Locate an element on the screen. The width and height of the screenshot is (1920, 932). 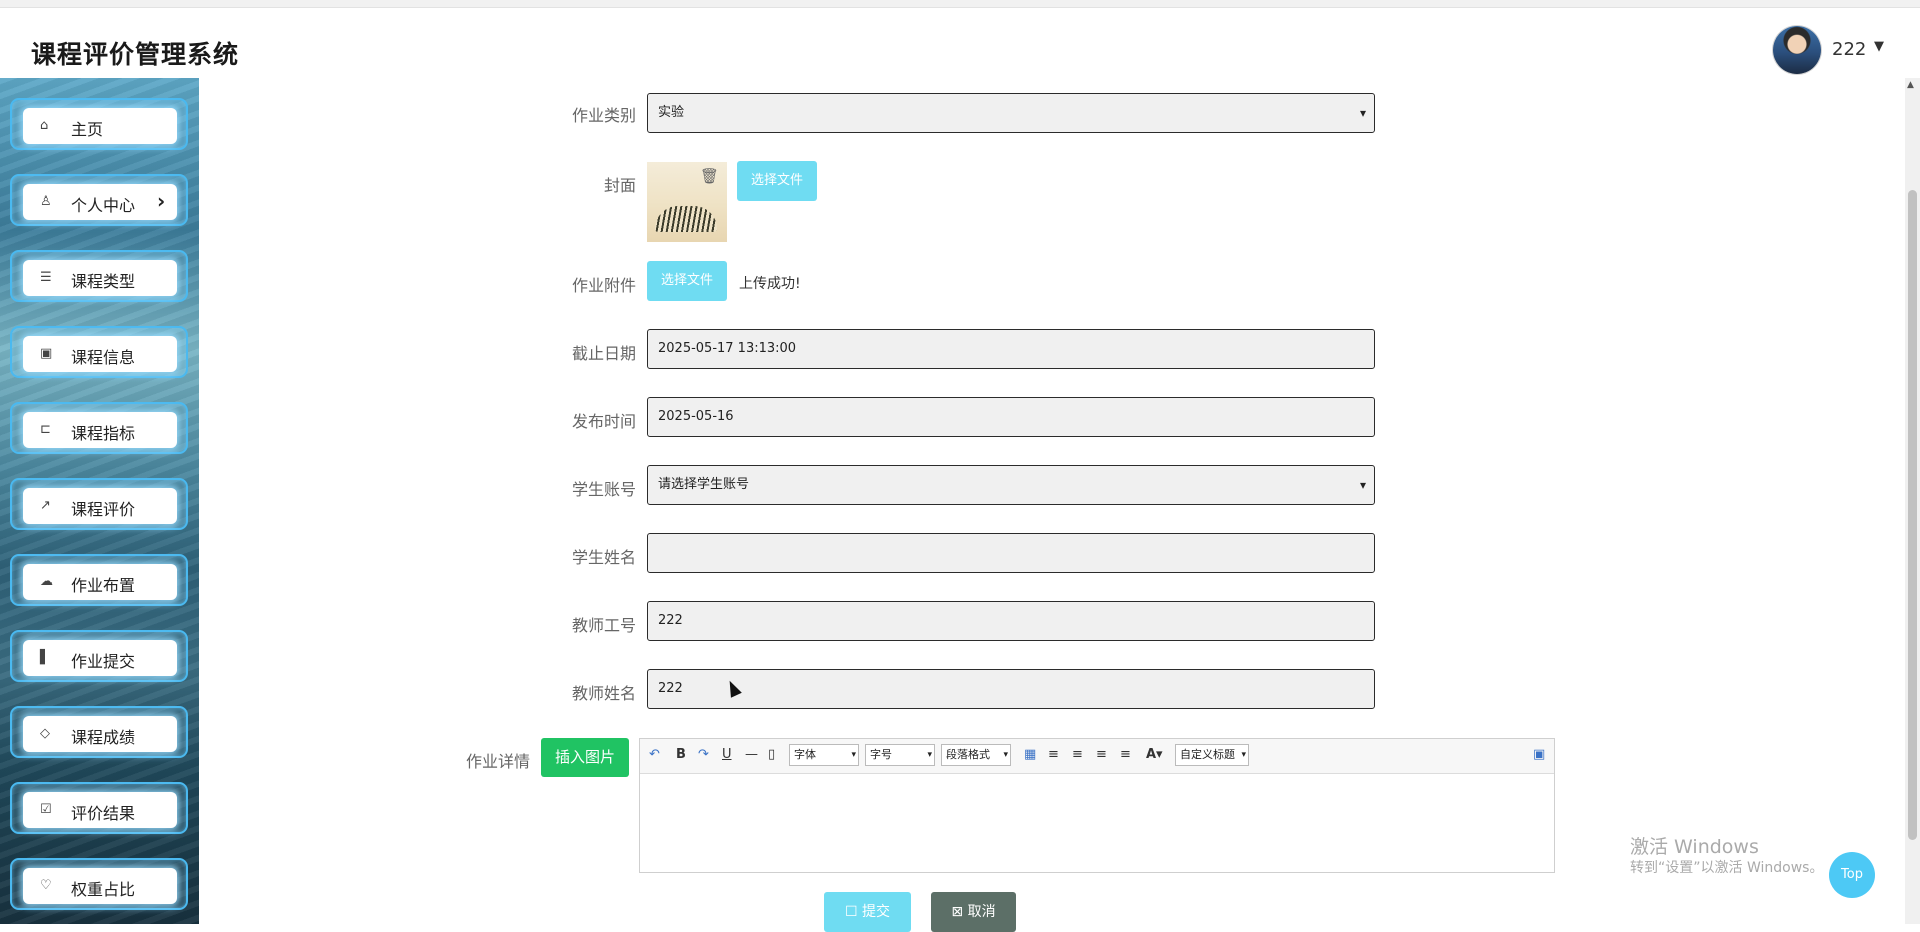
sidebar-item-label: 课程信息 is located at coordinates (103, 357).